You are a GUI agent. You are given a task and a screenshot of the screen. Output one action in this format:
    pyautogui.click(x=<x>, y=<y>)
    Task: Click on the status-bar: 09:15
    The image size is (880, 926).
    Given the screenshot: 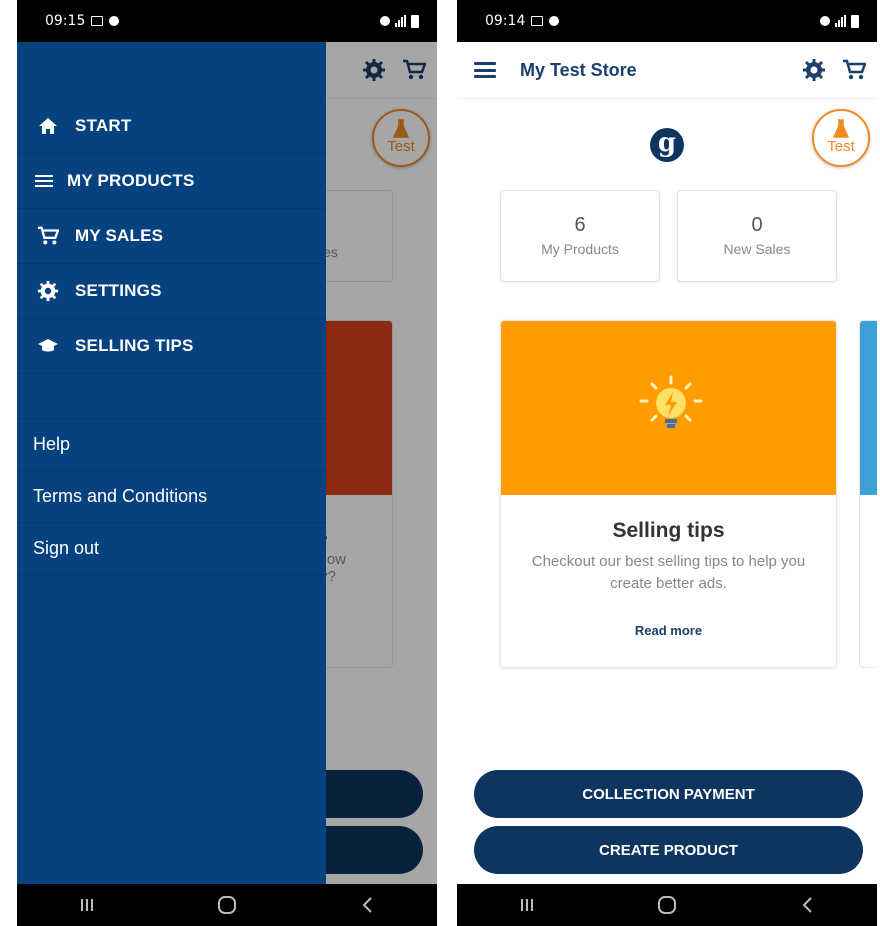 What is the action you would take?
    pyautogui.click(x=227, y=21)
    